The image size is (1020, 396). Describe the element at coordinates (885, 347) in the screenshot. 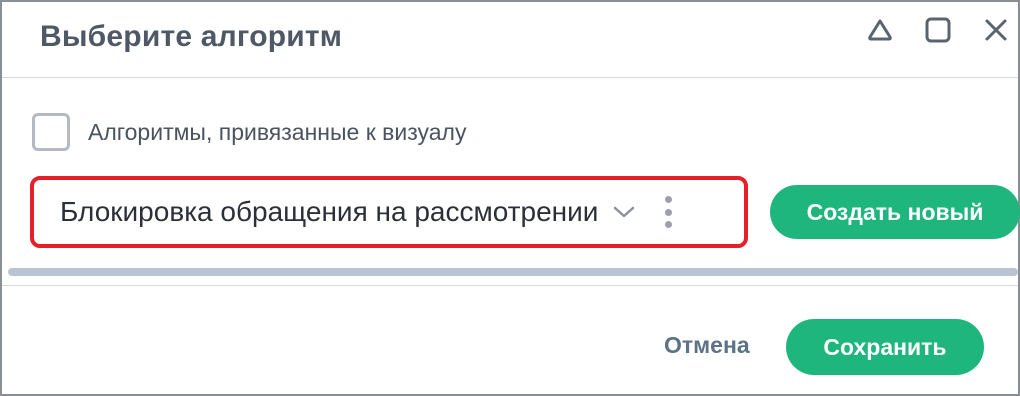

I see `save-button: Сохранить` at that location.